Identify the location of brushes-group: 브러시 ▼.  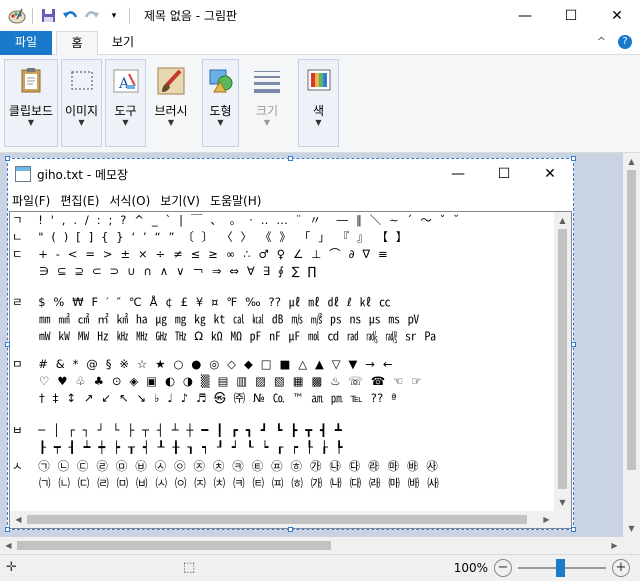
(171, 103).